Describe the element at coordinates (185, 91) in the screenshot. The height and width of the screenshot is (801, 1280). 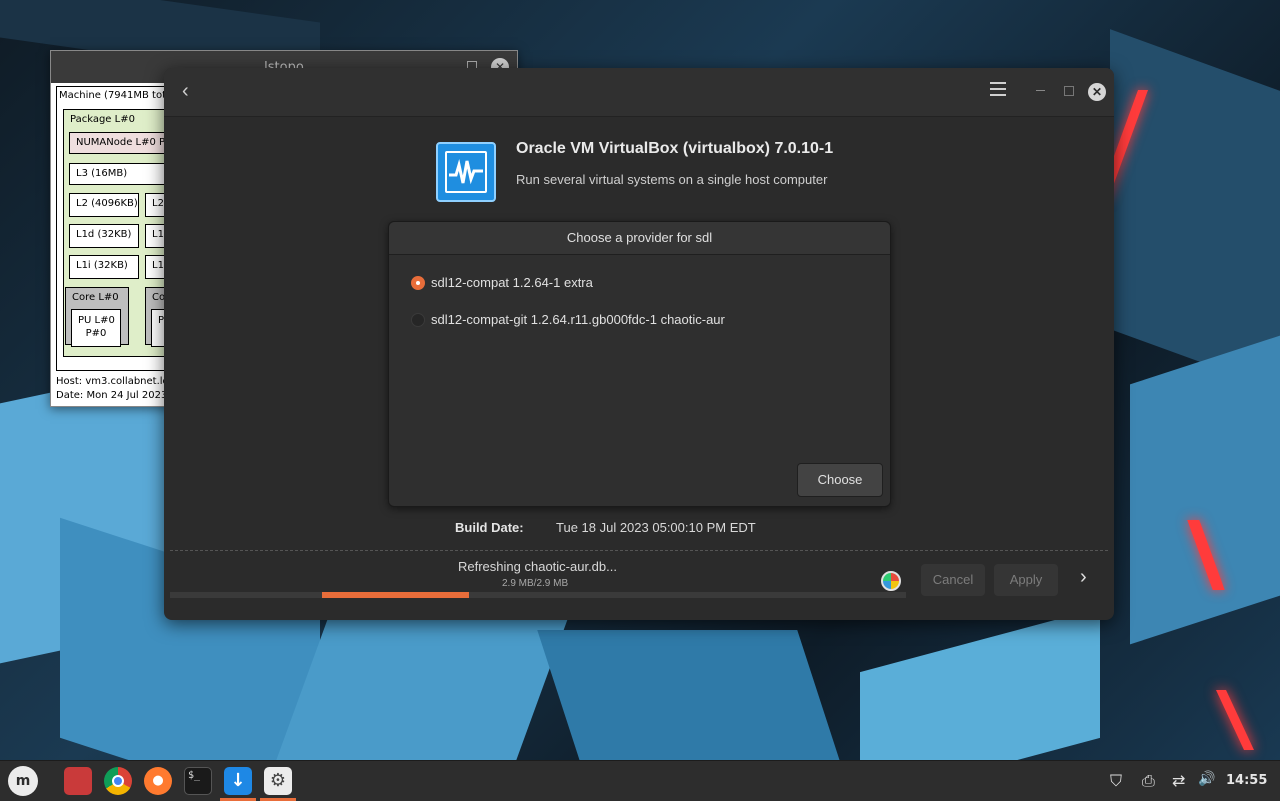
I see `back-arrow-icon: ‹` at that location.